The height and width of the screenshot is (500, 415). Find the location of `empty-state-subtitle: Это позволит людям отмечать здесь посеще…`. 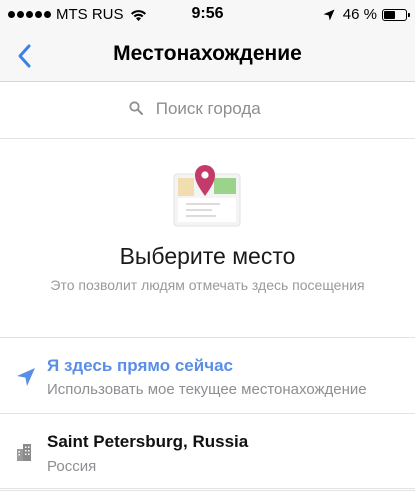

empty-state-subtitle: Это позволит людям отмечать здесь посеще… is located at coordinates (207, 285).